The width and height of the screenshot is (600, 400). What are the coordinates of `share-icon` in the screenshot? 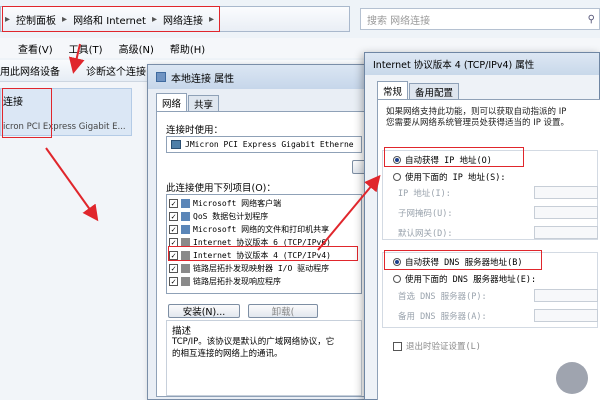 It's located at (185, 229).